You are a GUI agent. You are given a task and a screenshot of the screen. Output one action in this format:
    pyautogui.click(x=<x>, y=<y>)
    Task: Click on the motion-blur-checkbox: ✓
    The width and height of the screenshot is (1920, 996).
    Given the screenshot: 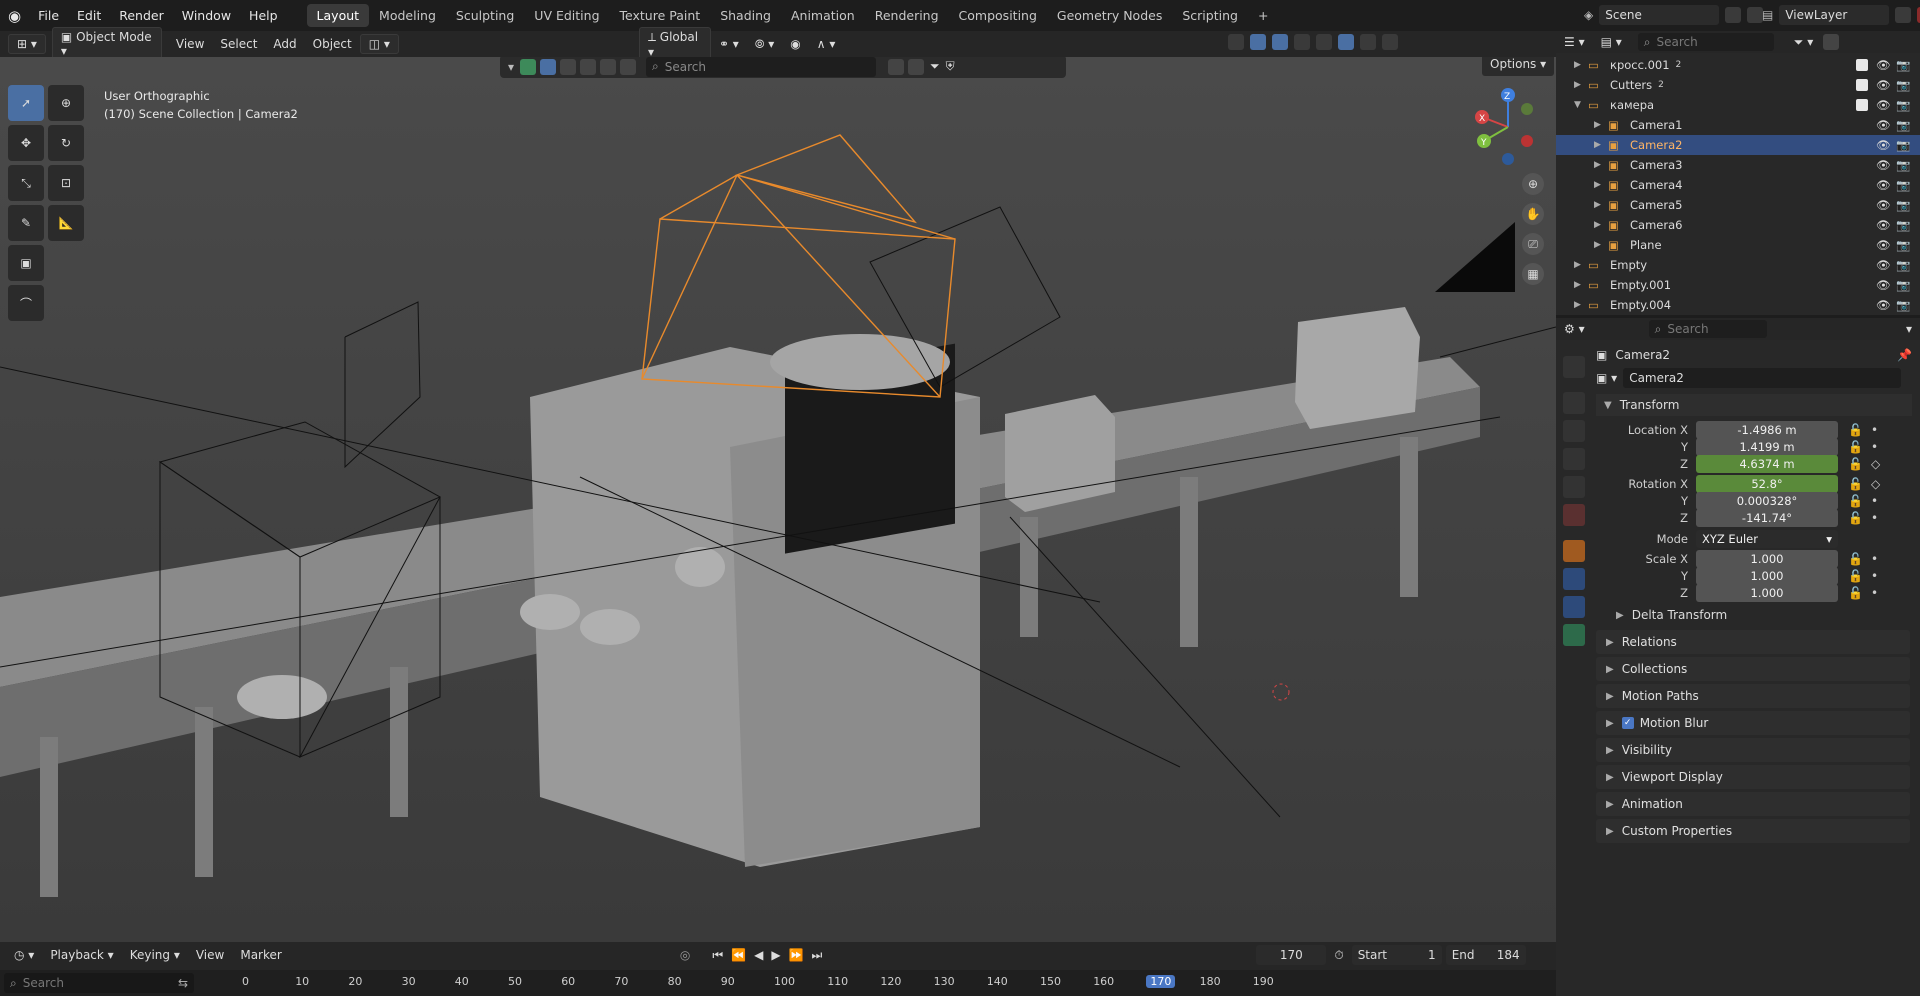 What is the action you would take?
    pyautogui.click(x=1627, y=723)
    